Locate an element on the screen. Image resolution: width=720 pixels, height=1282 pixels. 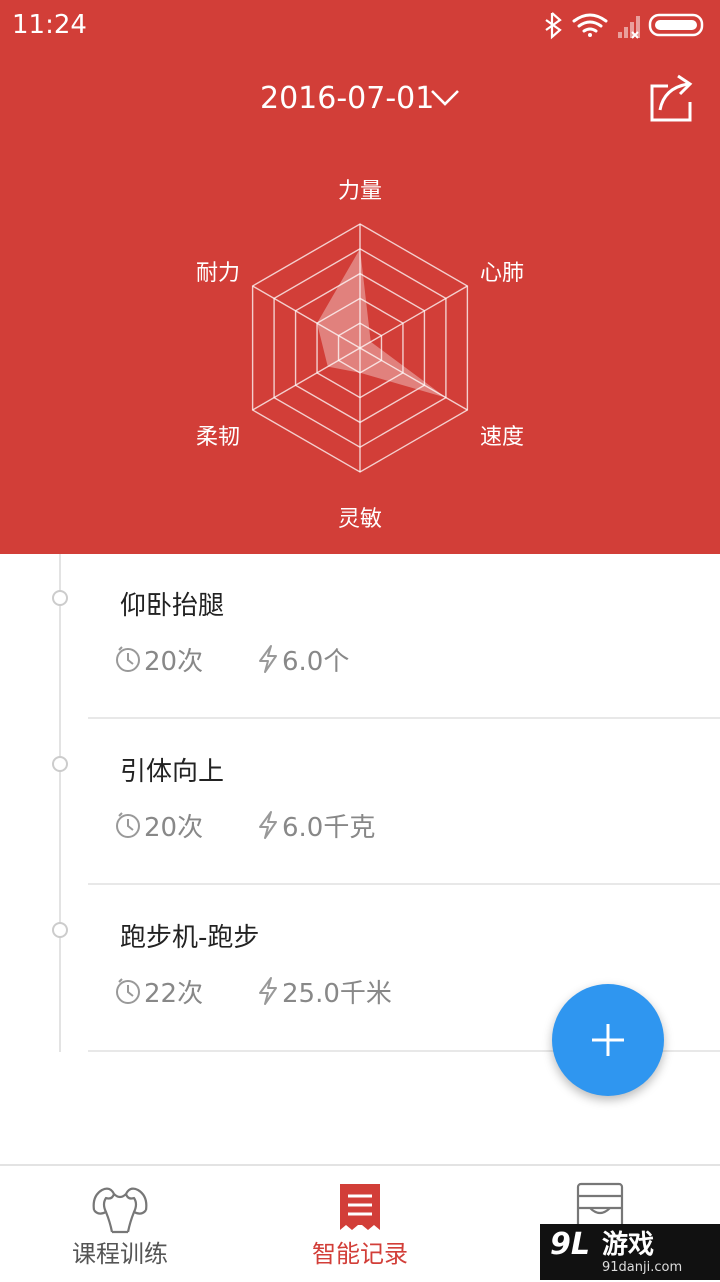
count-value: 22次 is located at coordinates (174, 993).